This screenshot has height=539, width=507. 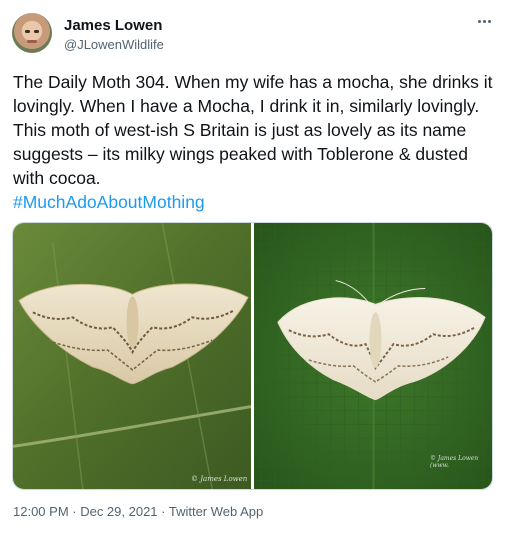 What do you see at coordinates (32, 41) in the screenshot?
I see `avatar-mouth` at bounding box center [32, 41].